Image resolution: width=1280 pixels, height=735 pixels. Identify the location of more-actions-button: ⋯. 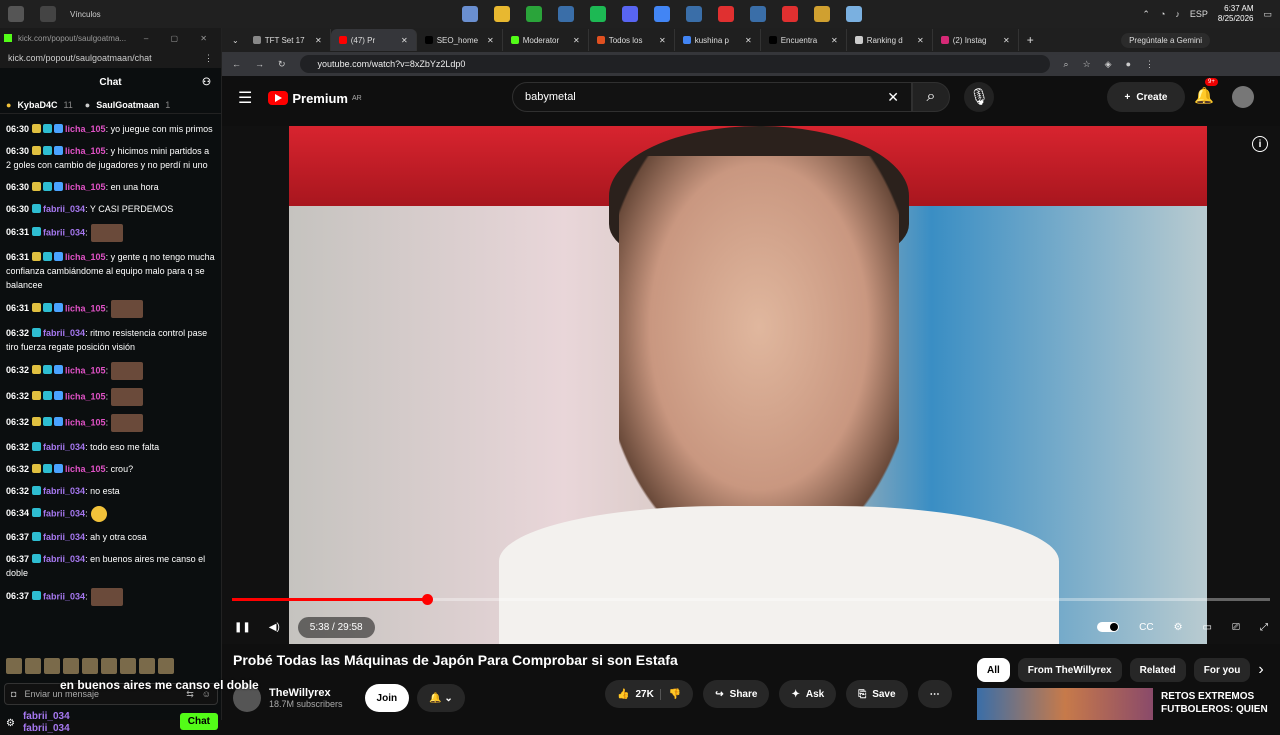
(934, 694).